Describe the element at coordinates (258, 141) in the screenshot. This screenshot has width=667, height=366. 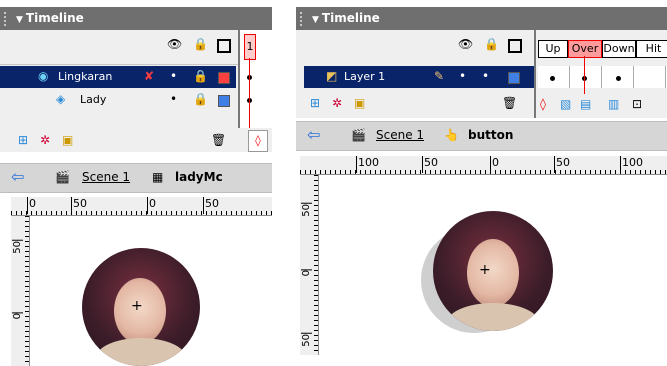
I see `playhead-marker-icon: ◊` at that location.